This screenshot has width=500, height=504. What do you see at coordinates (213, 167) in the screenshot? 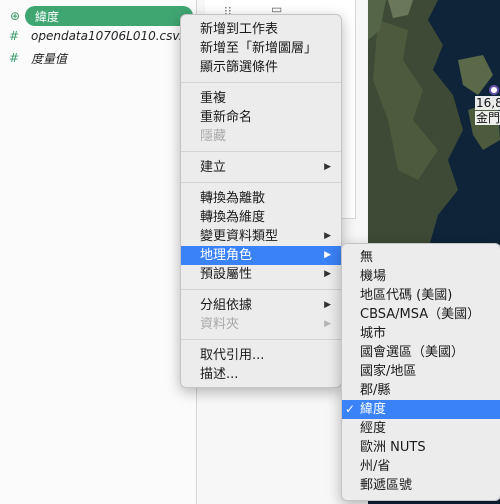
I see `menu-item-label: 建立` at bounding box center [213, 167].